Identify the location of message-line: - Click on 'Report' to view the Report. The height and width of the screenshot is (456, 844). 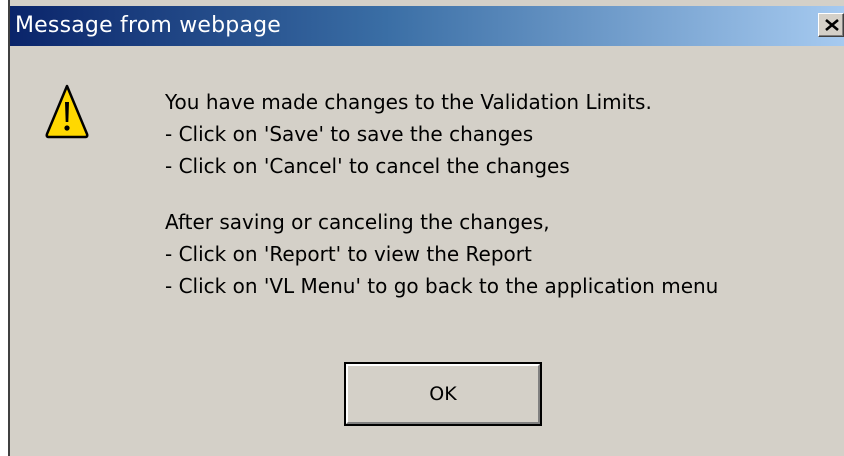
(348, 254).